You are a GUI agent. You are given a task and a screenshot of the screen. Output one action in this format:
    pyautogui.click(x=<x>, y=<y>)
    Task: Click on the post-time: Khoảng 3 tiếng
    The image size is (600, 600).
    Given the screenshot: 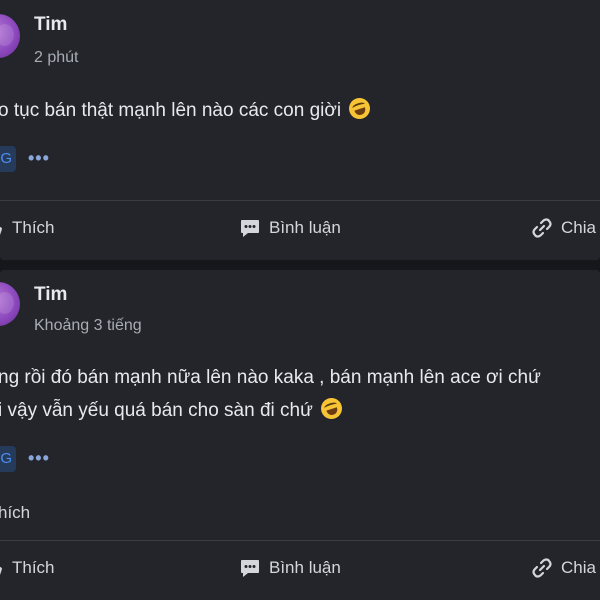 What is the action you would take?
    pyautogui.click(x=88, y=326)
    